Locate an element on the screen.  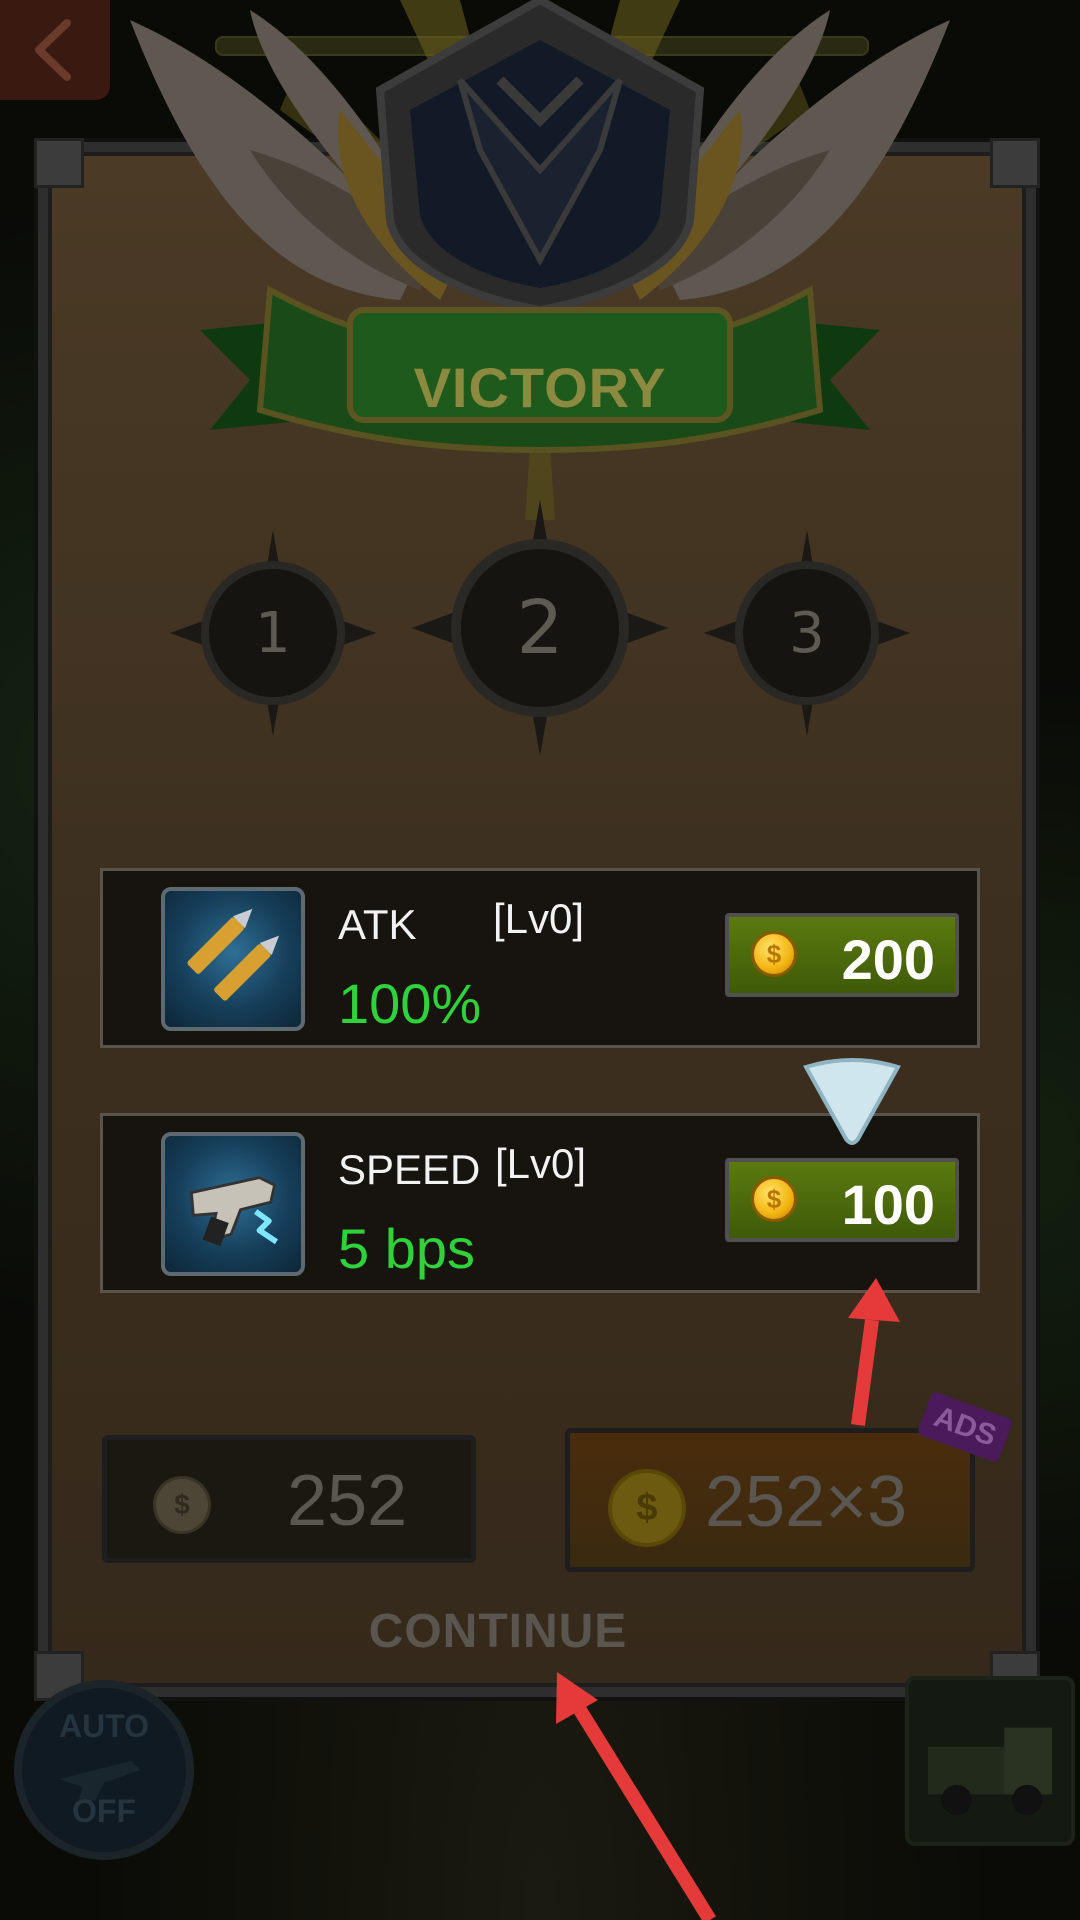
chevron-left-icon is located at coordinates (53, 50).